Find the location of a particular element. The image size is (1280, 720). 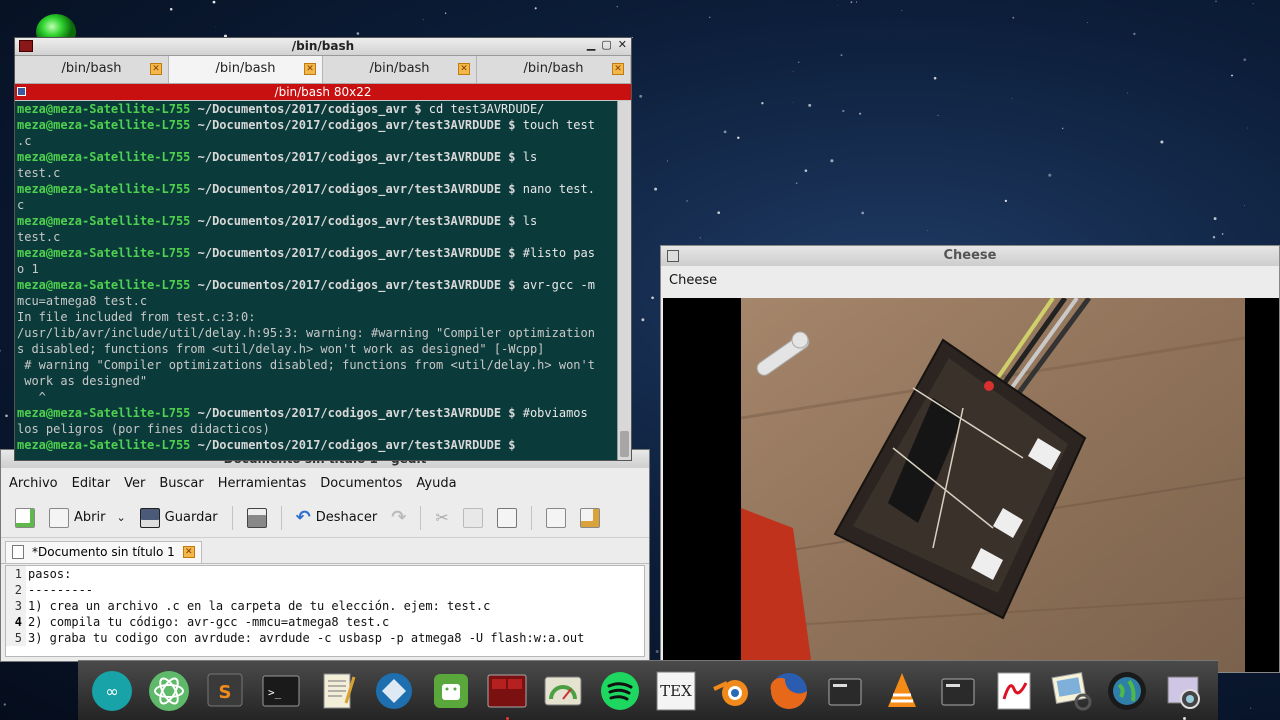

gedit-toolbar: Abrir ⌄ Guardar ↶ Deshacer ↷ ✂ is located at coordinates (325, 518).